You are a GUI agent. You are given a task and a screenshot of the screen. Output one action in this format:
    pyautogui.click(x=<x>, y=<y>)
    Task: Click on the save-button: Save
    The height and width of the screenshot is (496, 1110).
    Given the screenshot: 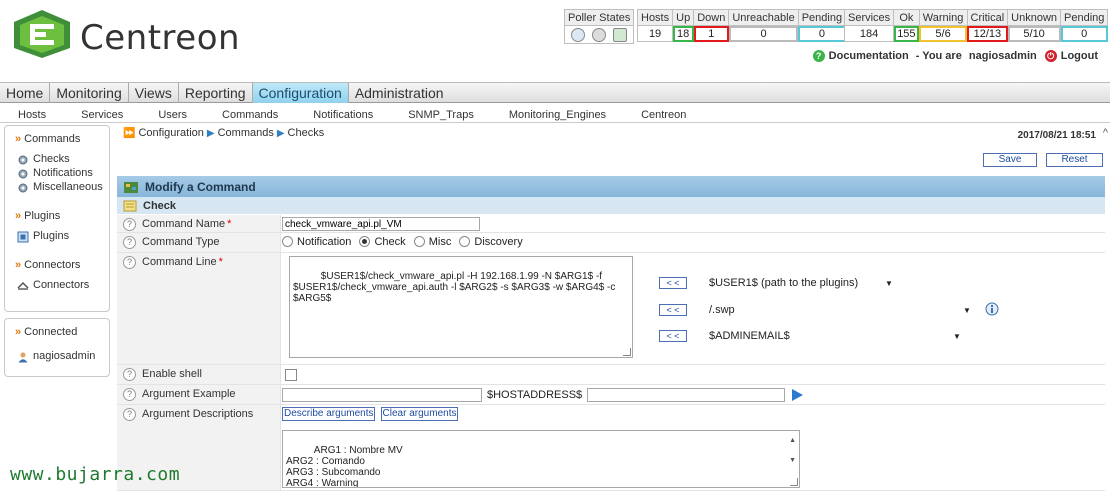 What is the action you would take?
    pyautogui.click(x=1010, y=160)
    